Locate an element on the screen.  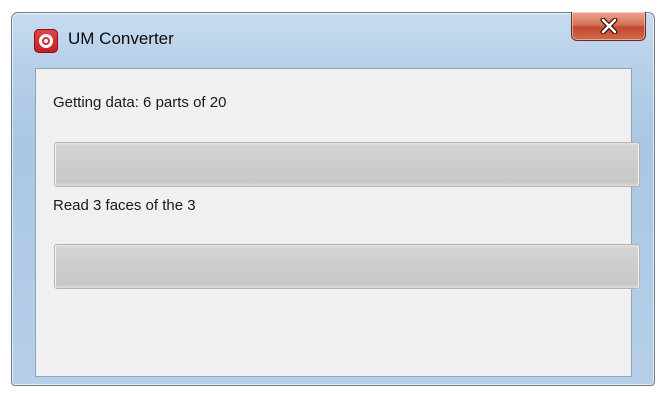
progress2-bar is located at coordinates (347, 266).